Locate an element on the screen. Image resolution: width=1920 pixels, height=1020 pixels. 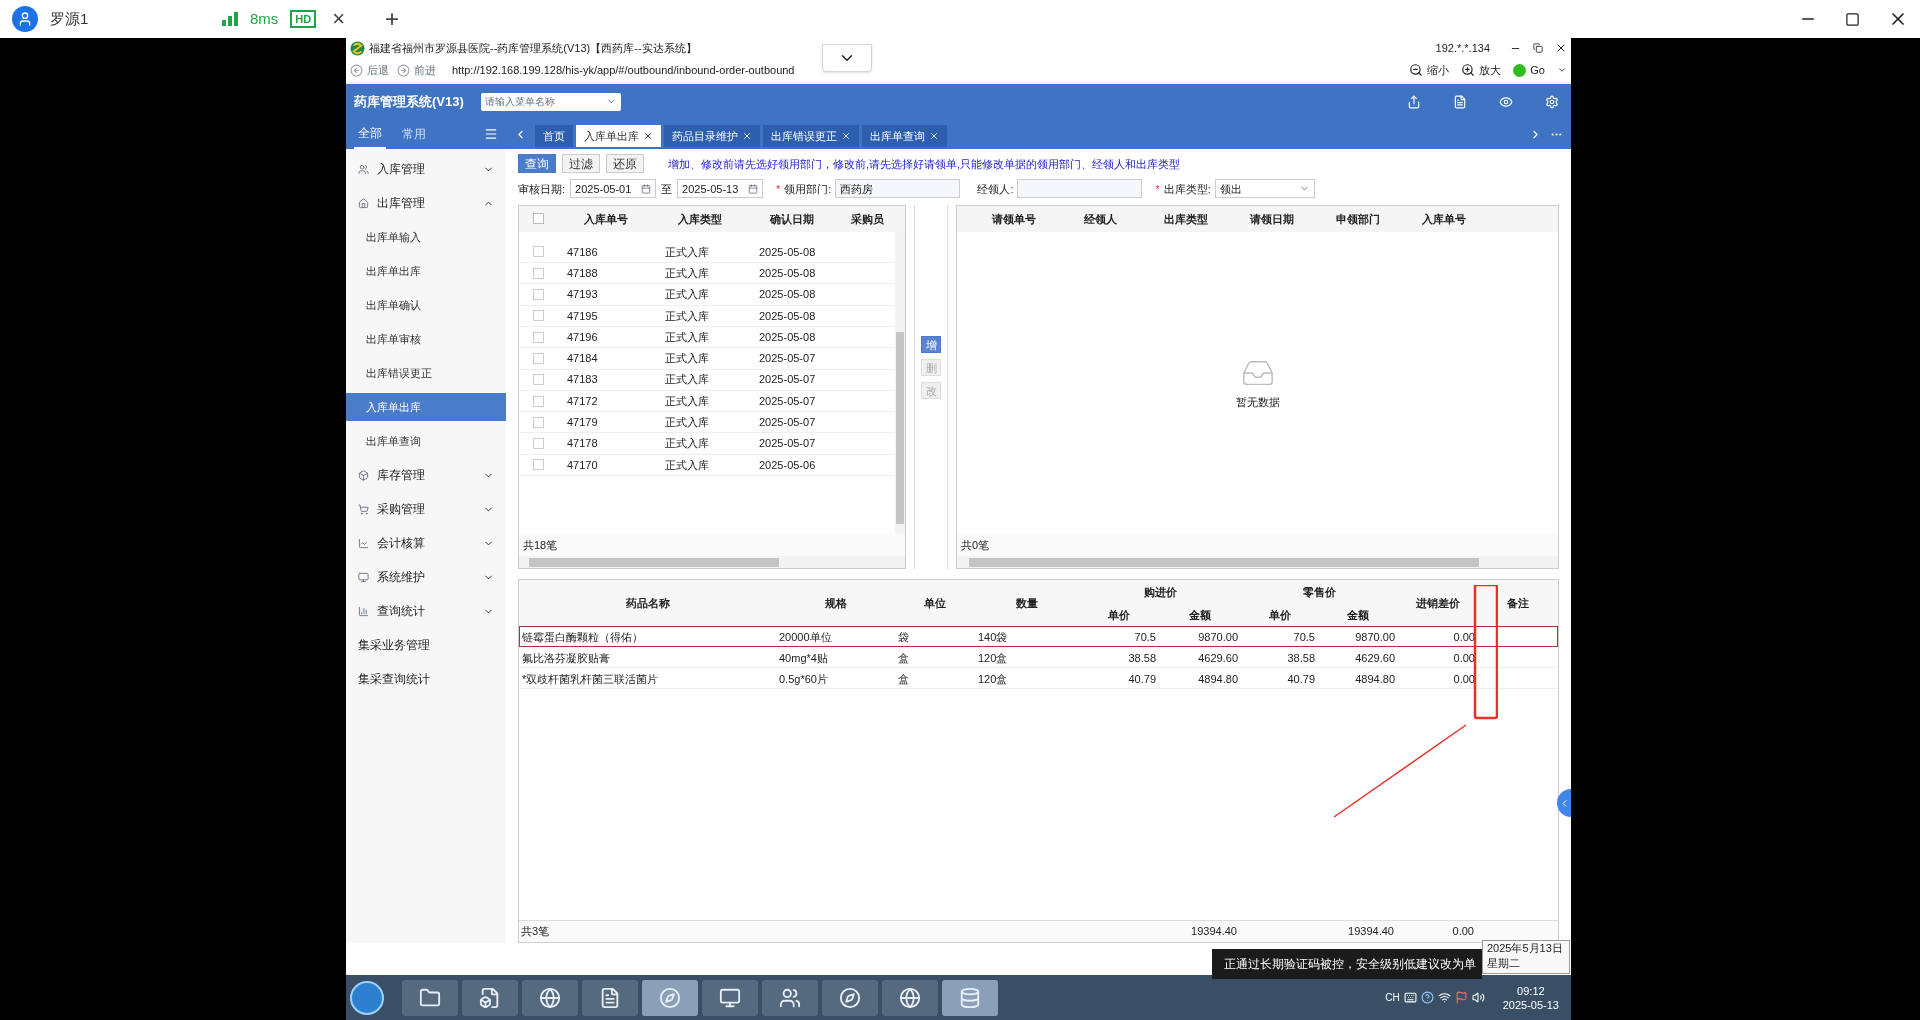
signal-icon is located at coordinates (230, 19).